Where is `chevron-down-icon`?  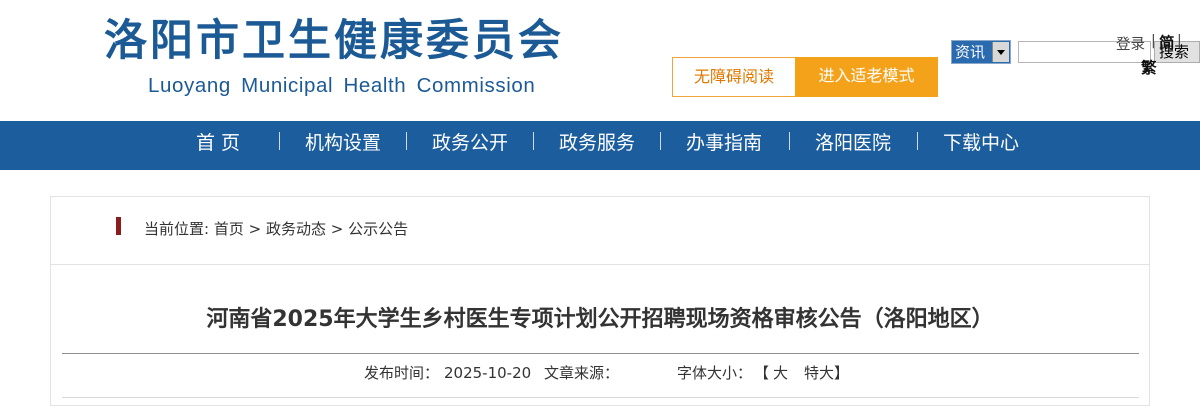 chevron-down-icon is located at coordinates (1000, 52).